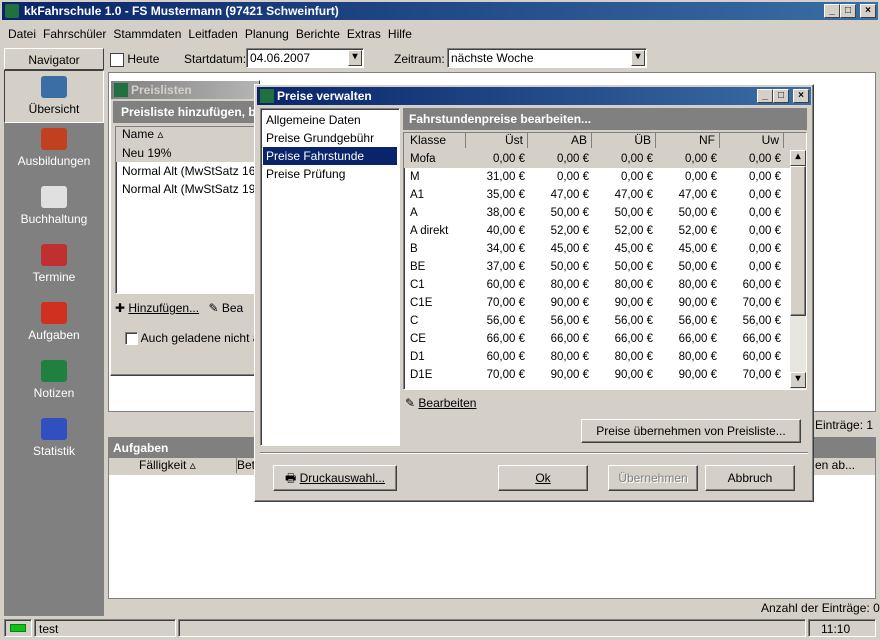 The height and width of the screenshot is (640, 880). What do you see at coordinates (330, 120) in the screenshot?
I see `tree-item: Allgemeine Daten` at bounding box center [330, 120].